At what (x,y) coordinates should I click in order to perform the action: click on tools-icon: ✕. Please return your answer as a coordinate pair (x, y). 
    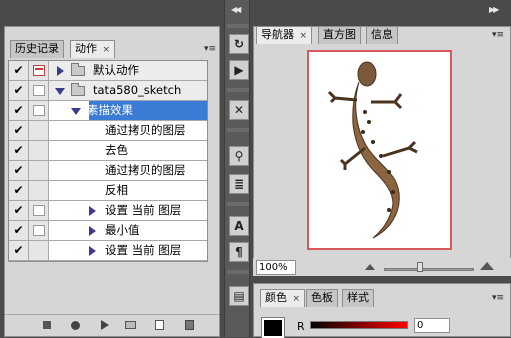
    Looking at the image, I should click on (239, 110).